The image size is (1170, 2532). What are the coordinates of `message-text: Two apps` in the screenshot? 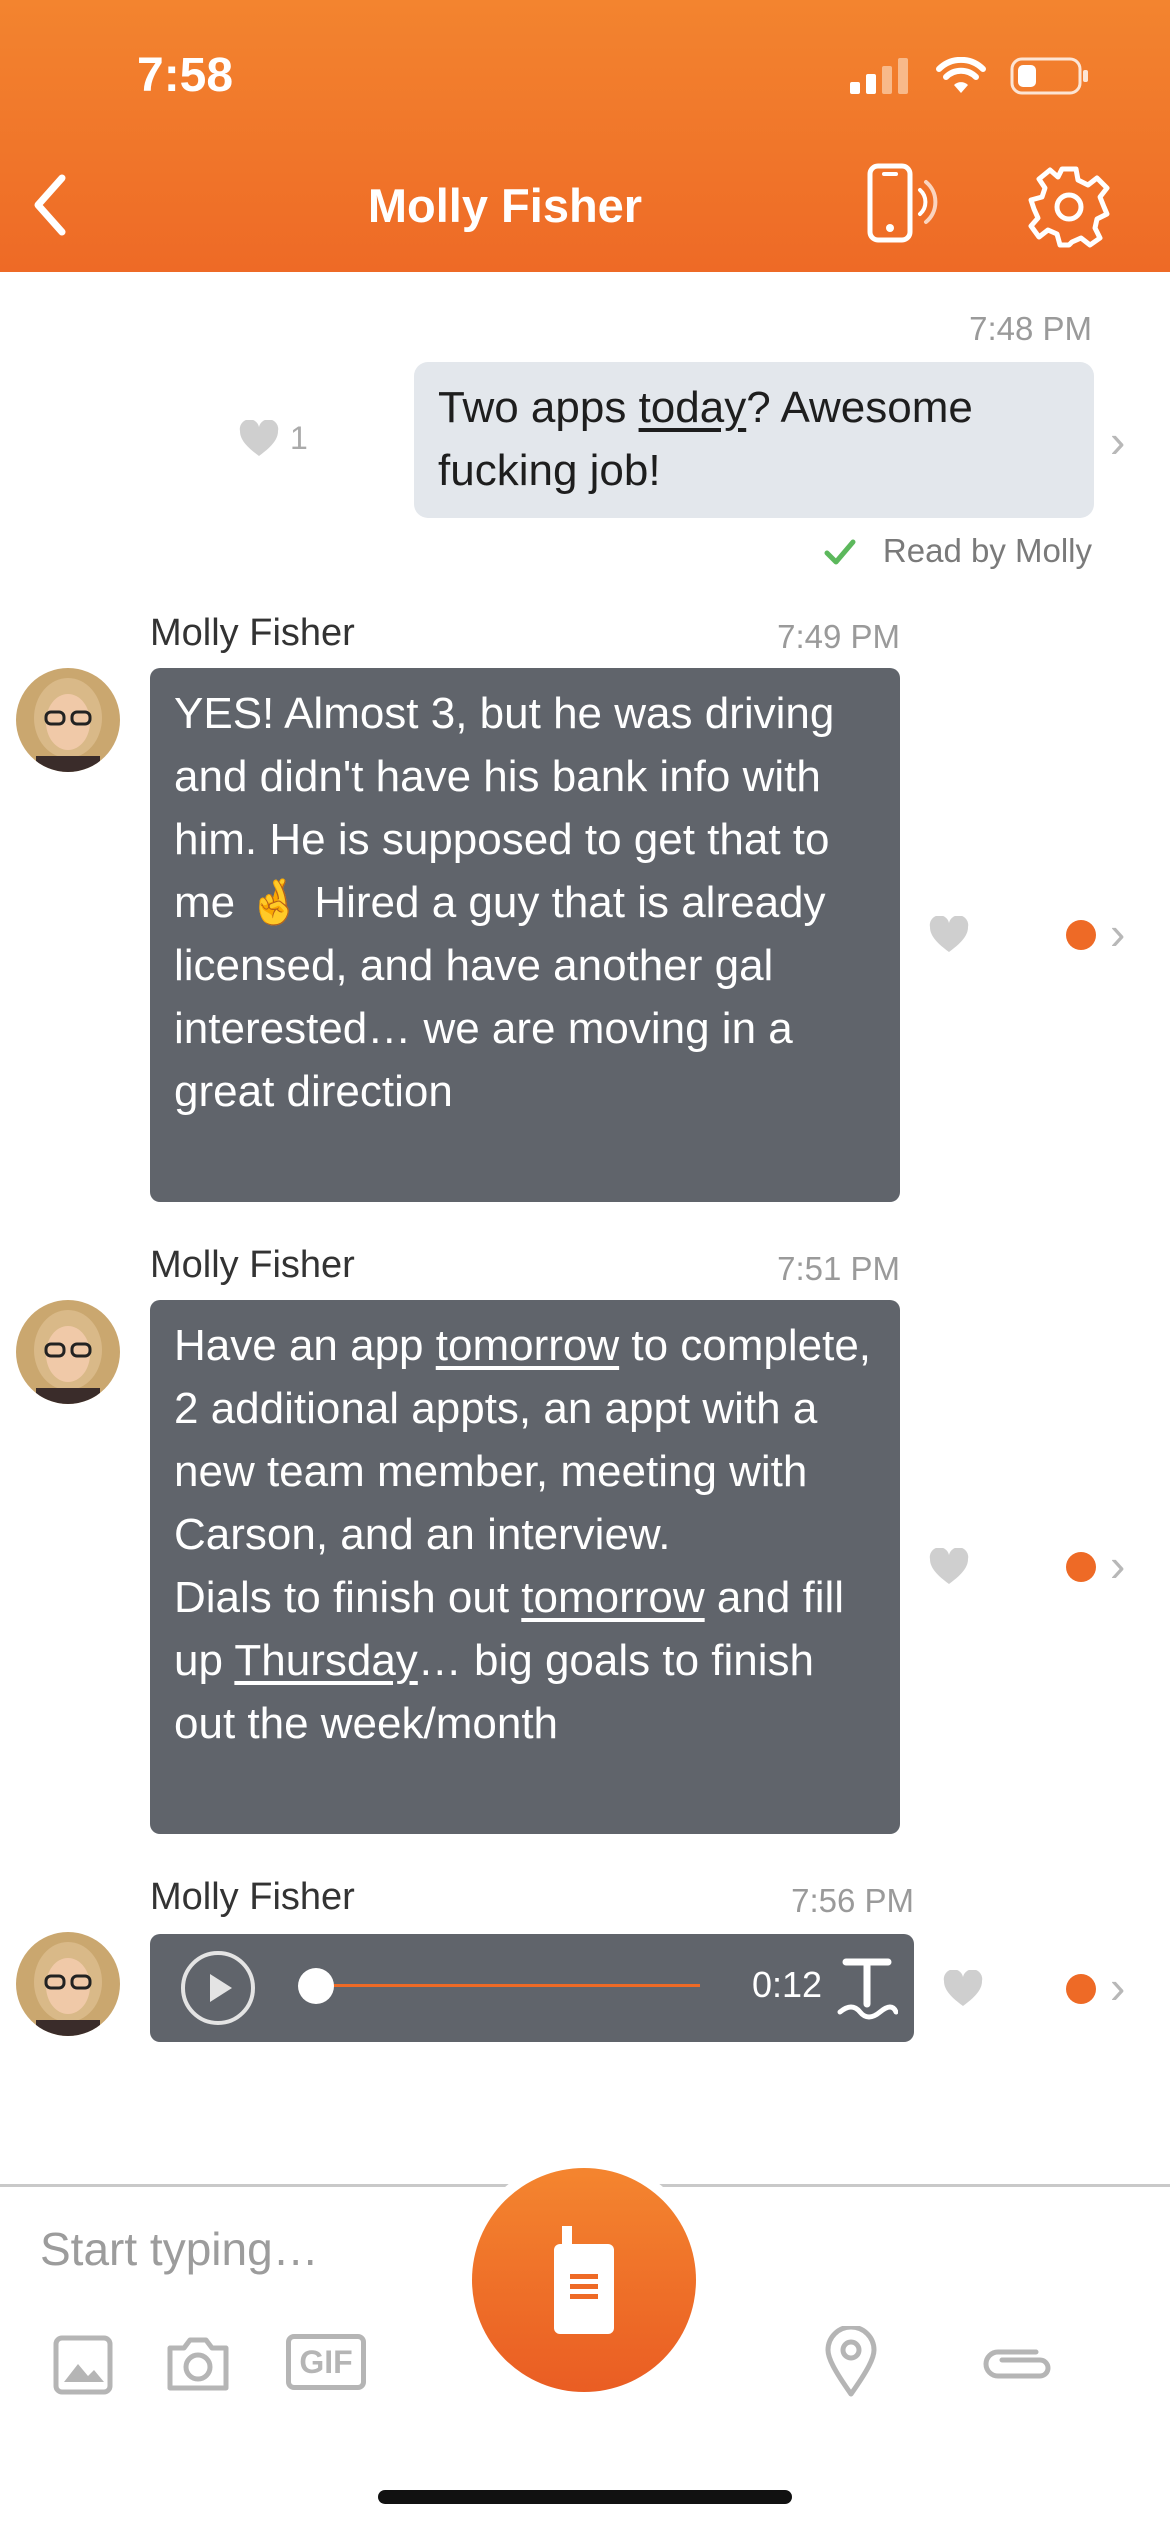 It's located at (538, 407).